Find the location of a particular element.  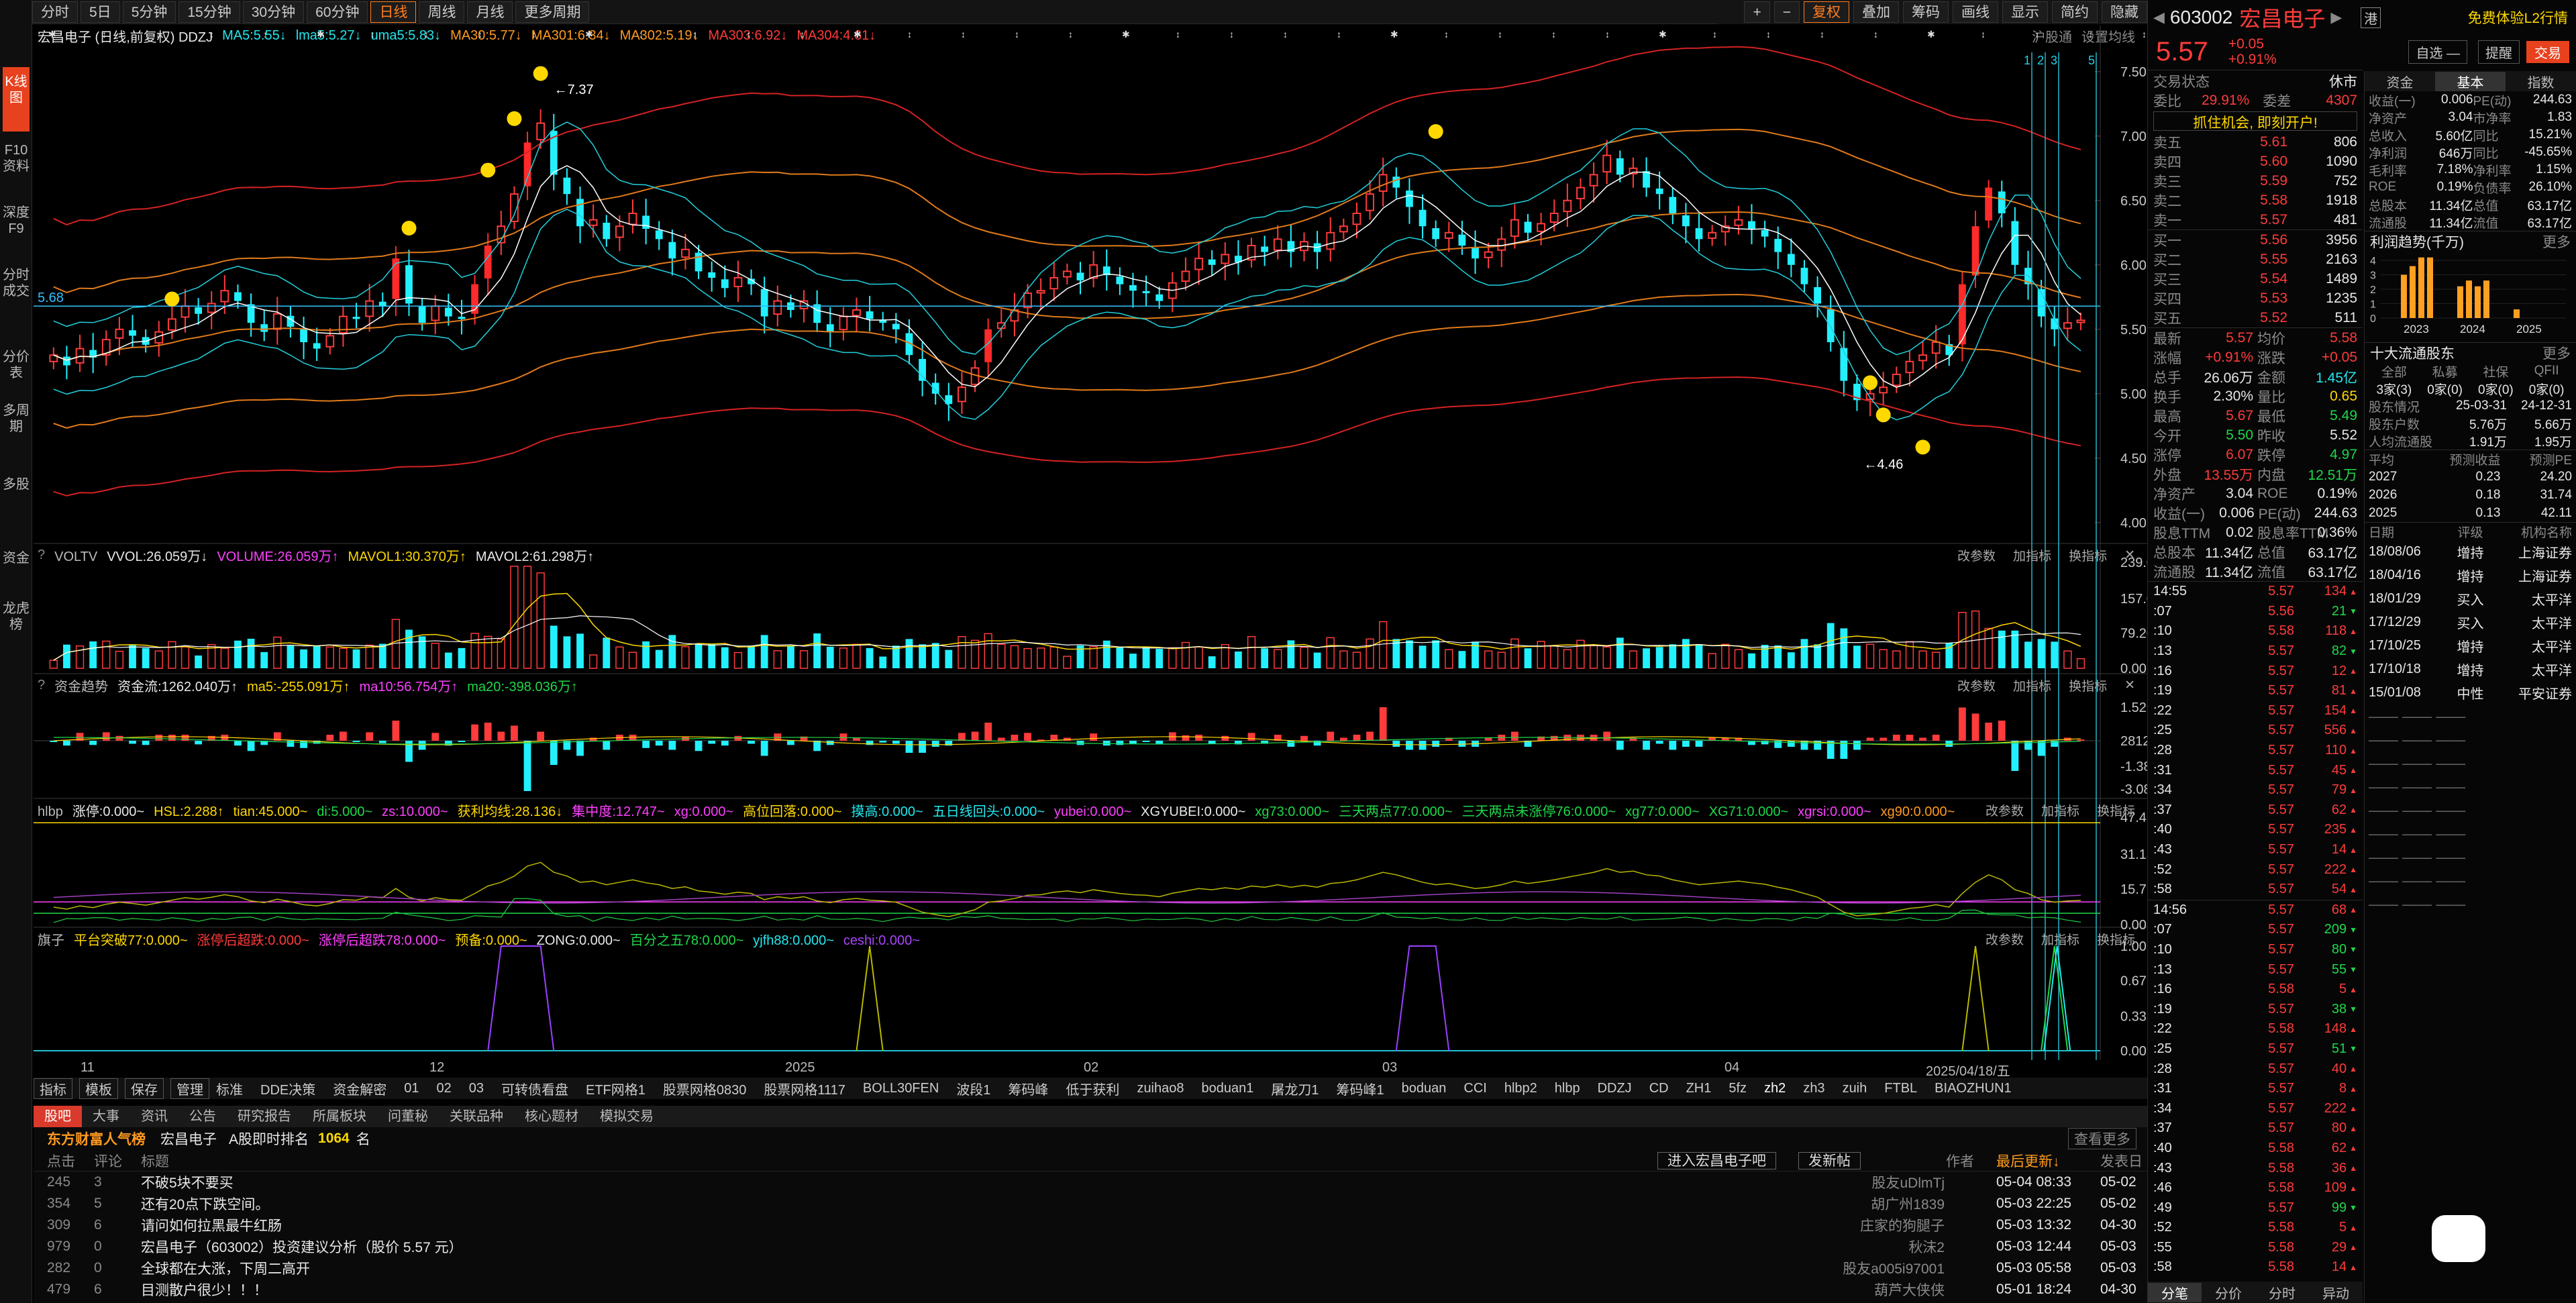

fund-tab: 资金 is located at coordinates (2400, 81).